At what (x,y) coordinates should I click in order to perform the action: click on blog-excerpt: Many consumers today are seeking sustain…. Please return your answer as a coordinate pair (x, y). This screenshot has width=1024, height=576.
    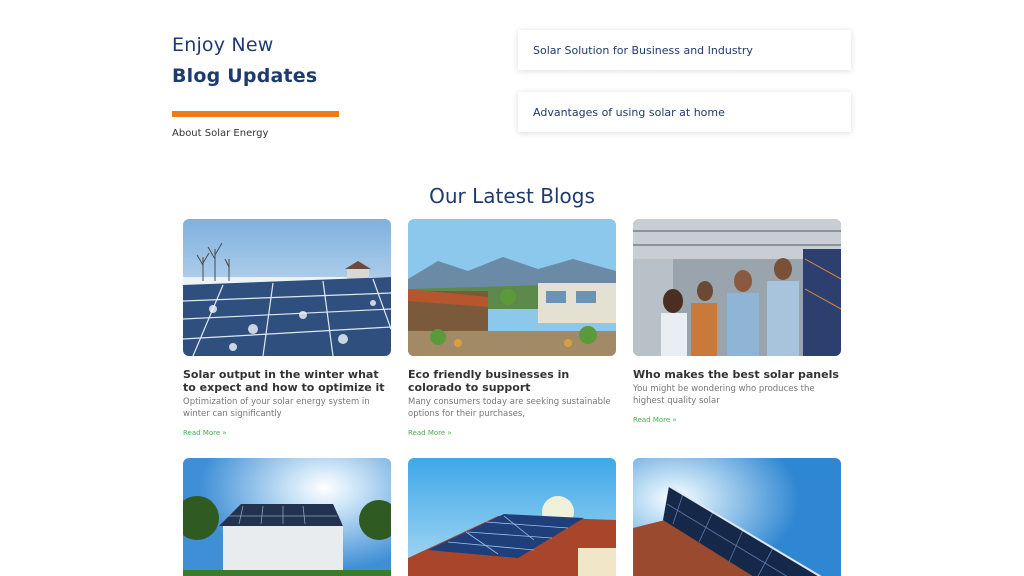
    Looking at the image, I should click on (509, 408).